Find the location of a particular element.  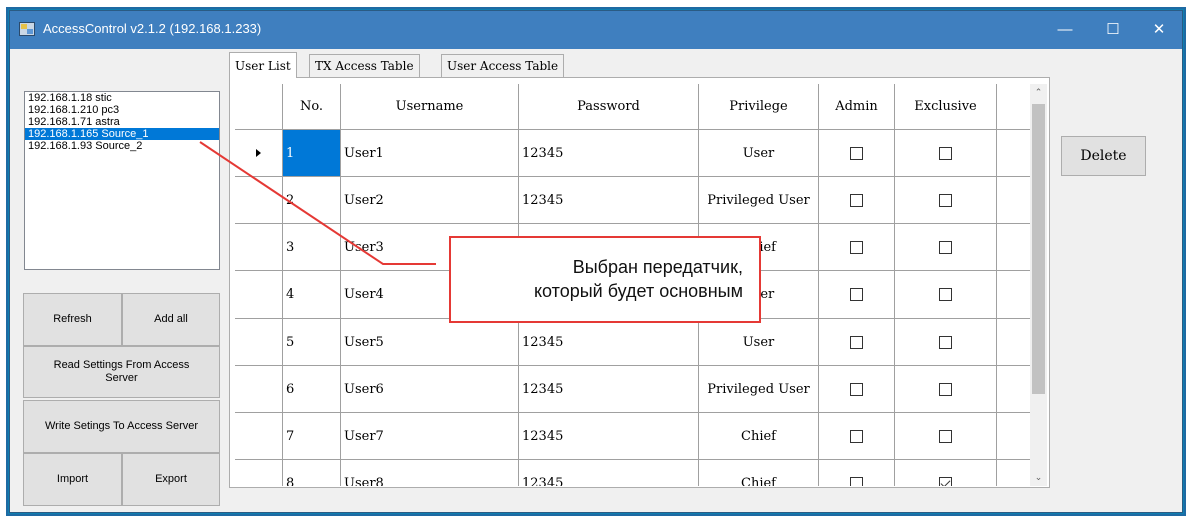

callout-line-1: Выбран передатчик, is located at coordinates (657, 267).